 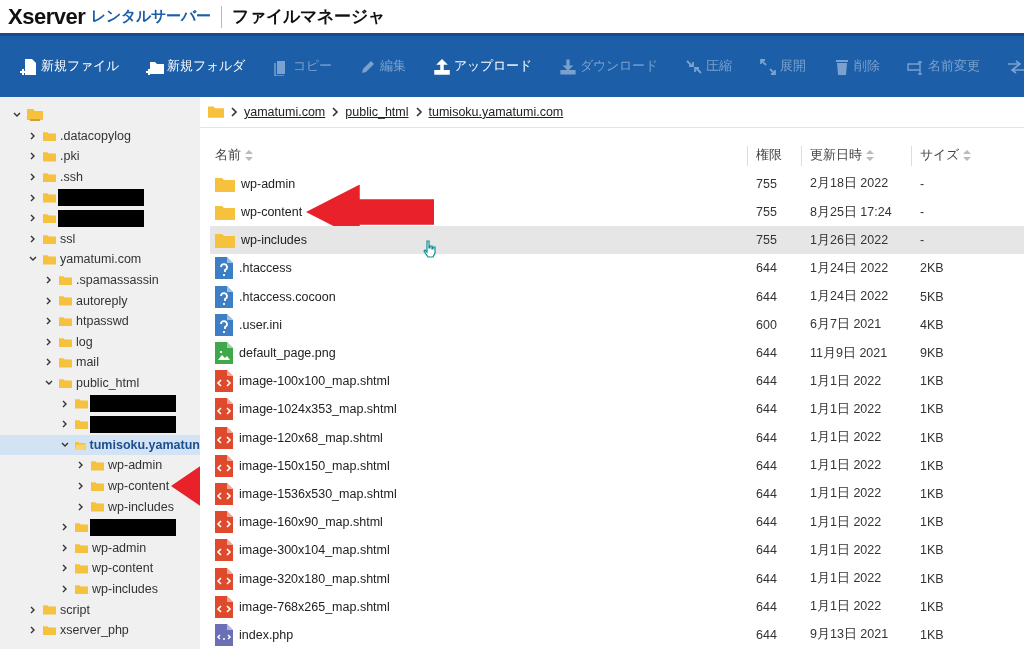 What do you see at coordinates (377, 111) in the screenshot?
I see `breadcrumb-link: public_html` at bounding box center [377, 111].